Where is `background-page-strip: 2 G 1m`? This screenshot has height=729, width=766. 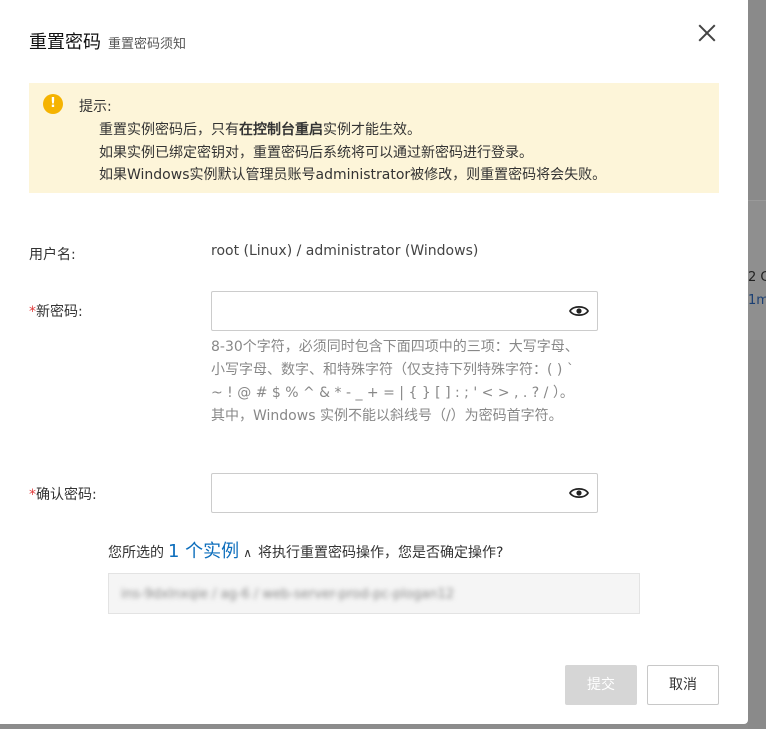
background-page-strip: 2 G 1m is located at coordinates (757, 364).